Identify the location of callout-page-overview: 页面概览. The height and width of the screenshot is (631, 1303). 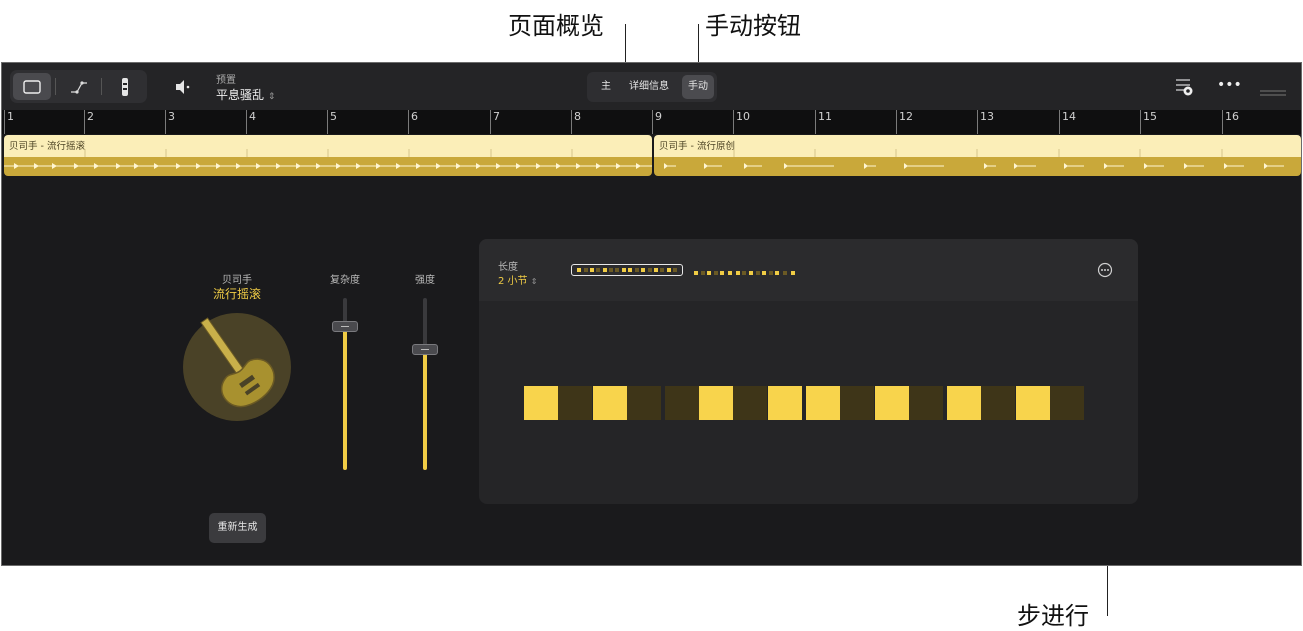
(556, 26).